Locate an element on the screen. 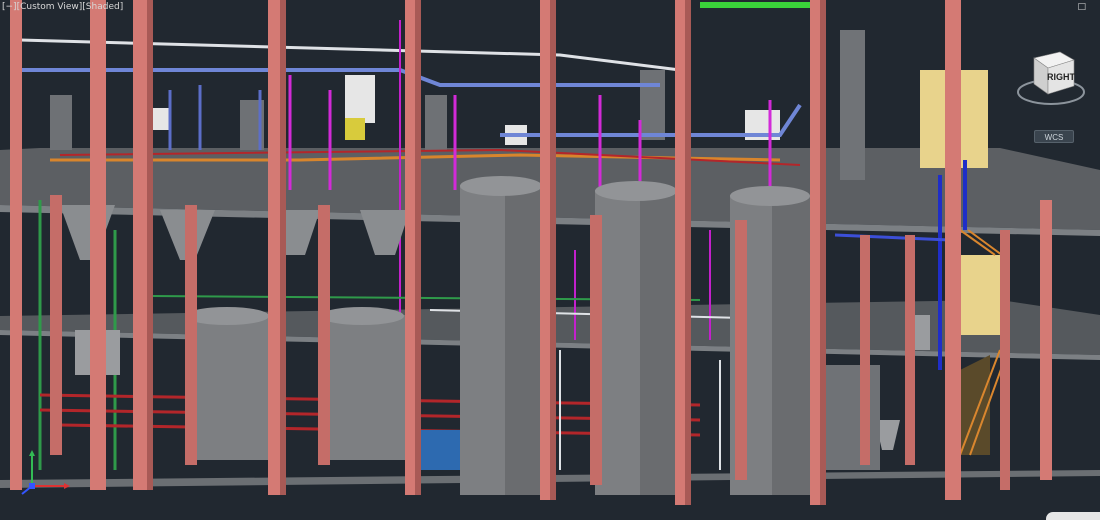  viewcube-icon: RIGHT is located at coordinates (1051, 79).